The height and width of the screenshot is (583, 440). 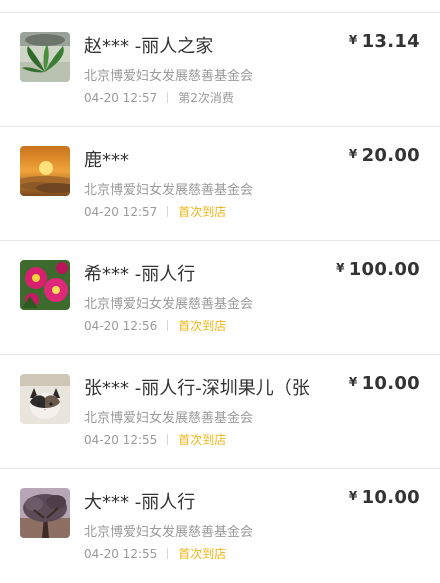 What do you see at coordinates (149, 46) in the screenshot?
I see `donor-name: 赵*** -丽人之家` at bounding box center [149, 46].